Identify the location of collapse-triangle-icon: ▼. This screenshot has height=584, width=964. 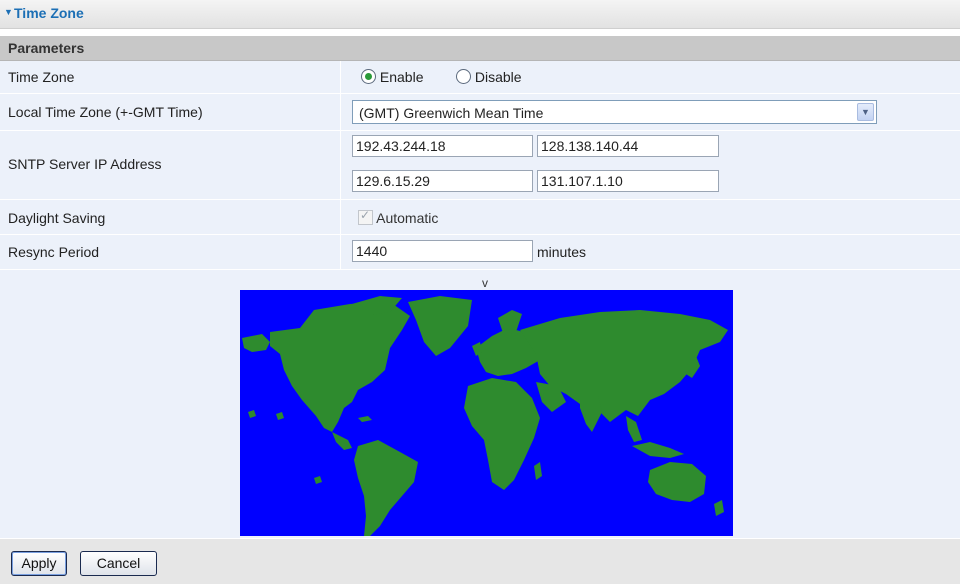
(8, 12).